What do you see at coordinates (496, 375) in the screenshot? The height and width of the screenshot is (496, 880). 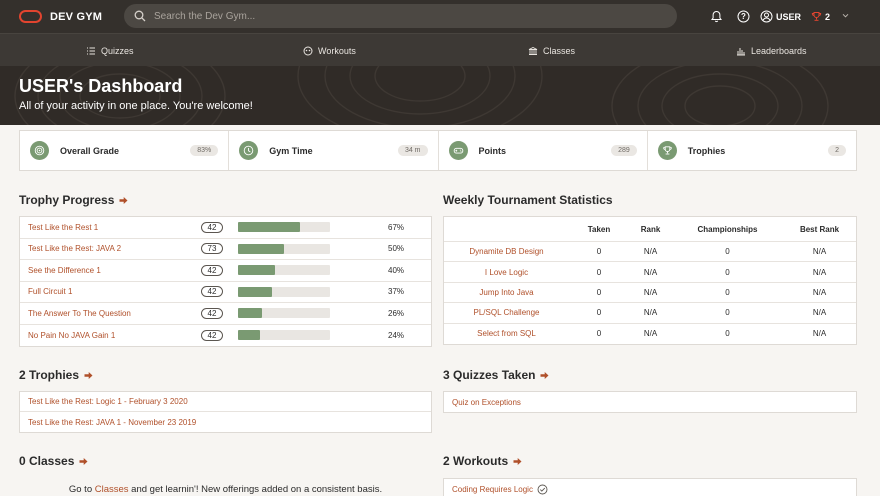 I see `quizzes-heading: 3 Quizzes Taken` at bounding box center [496, 375].